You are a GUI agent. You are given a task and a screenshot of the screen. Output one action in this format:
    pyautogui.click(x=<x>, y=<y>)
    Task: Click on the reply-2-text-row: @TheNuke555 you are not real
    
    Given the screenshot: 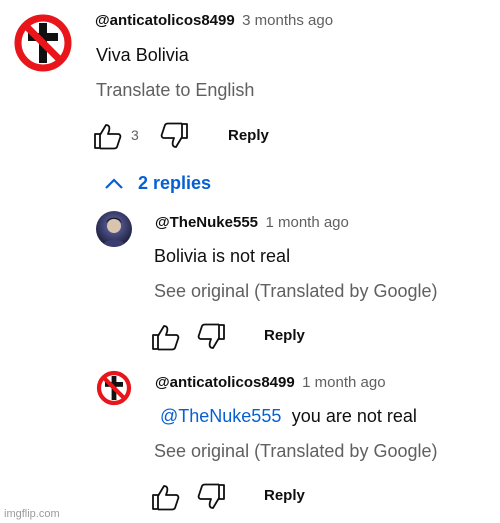 What is the action you would take?
    pyautogui.click(x=288, y=416)
    